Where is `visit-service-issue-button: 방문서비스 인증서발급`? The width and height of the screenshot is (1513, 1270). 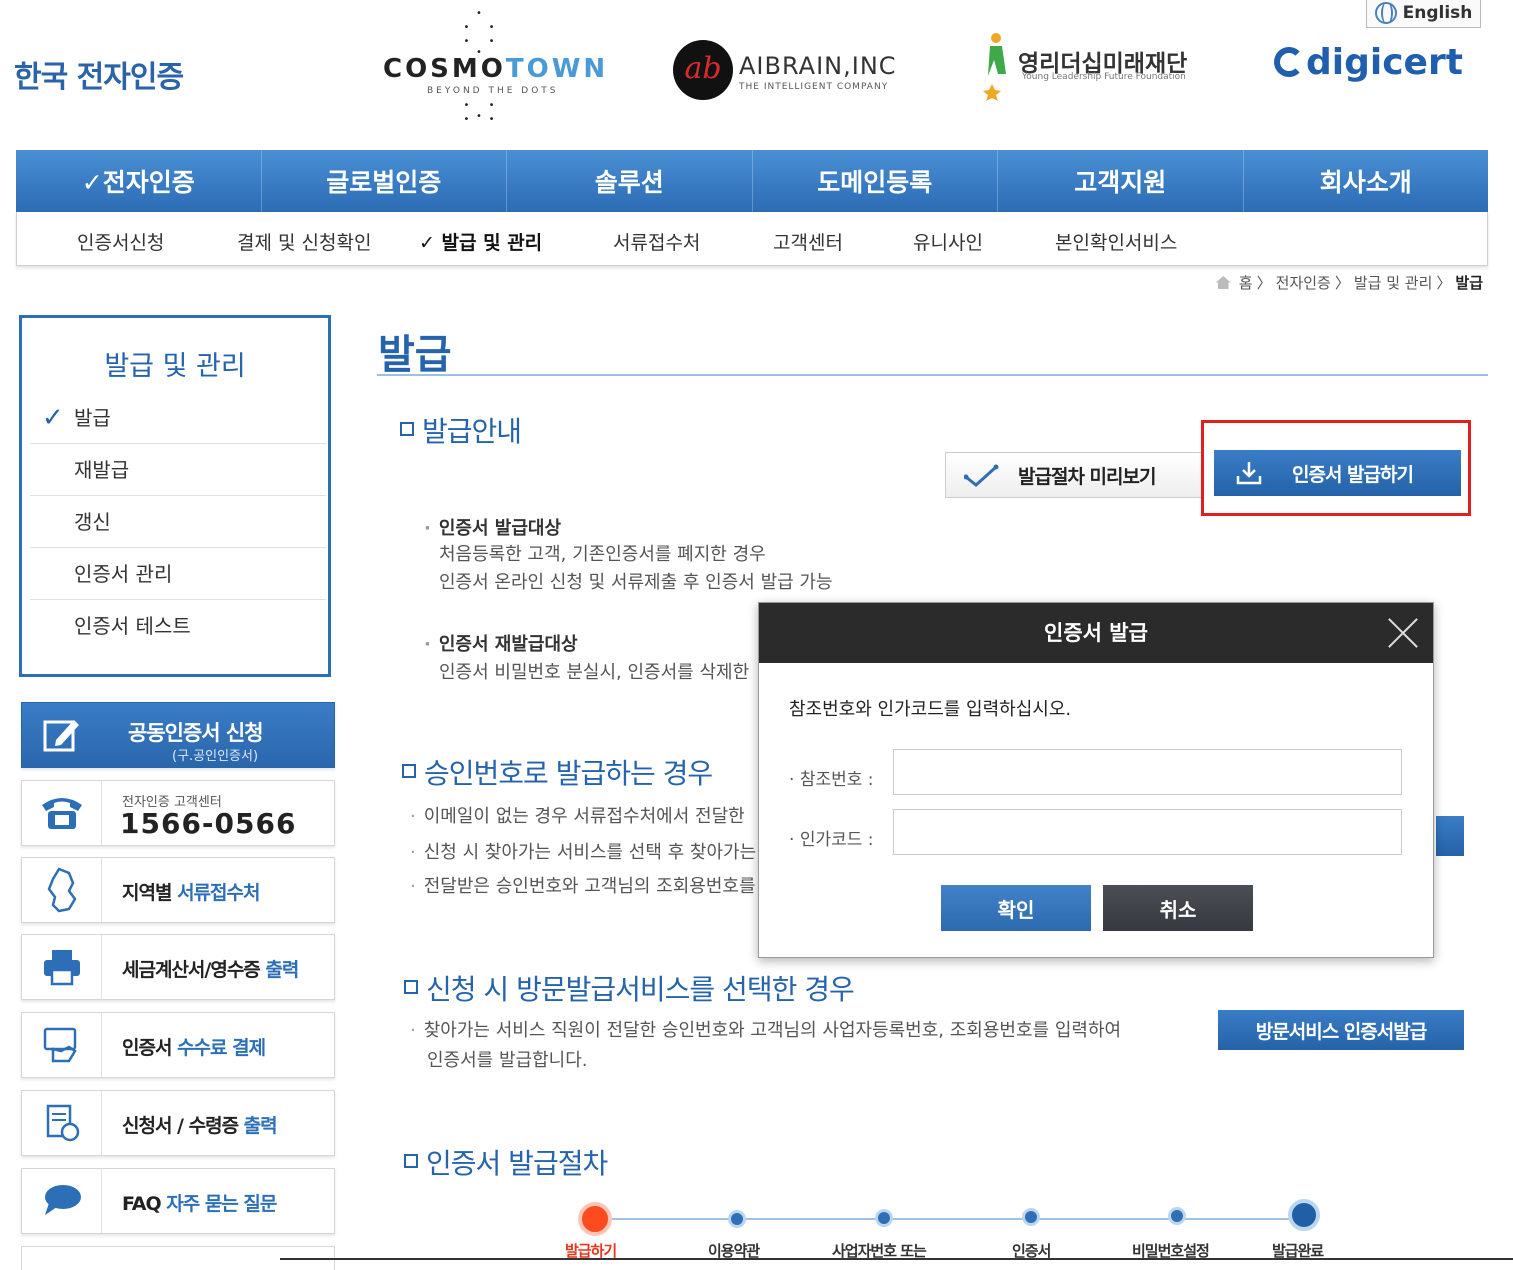 visit-service-issue-button: 방문서비스 인증서발급 is located at coordinates (1341, 1030).